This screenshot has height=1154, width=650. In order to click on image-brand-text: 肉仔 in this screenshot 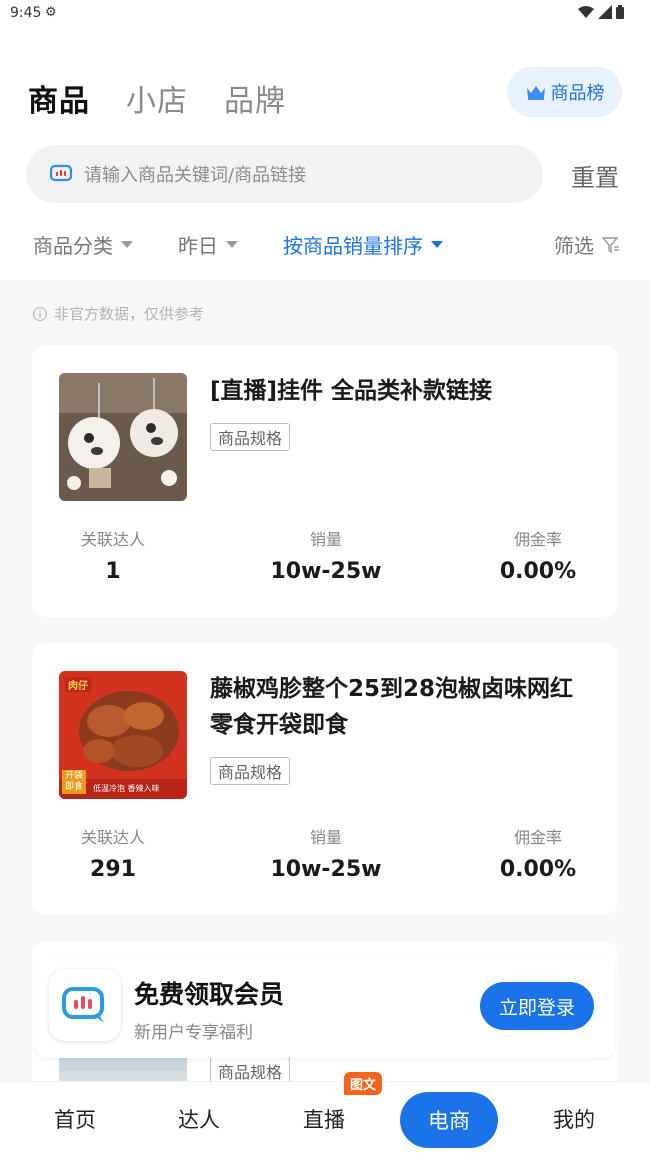, I will do `click(78, 684)`.